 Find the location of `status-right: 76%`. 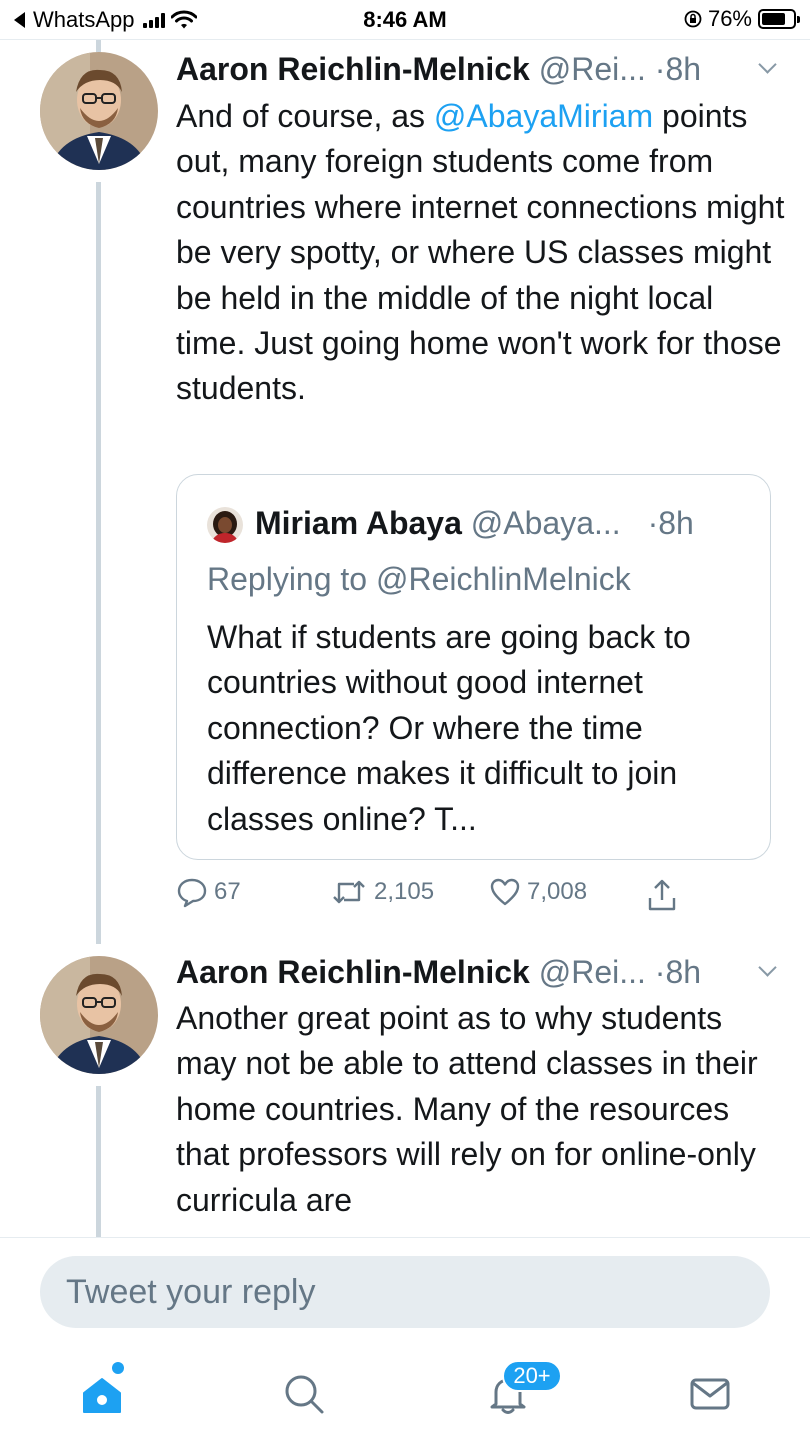

status-right: 76% is located at coordinates (742, 19).